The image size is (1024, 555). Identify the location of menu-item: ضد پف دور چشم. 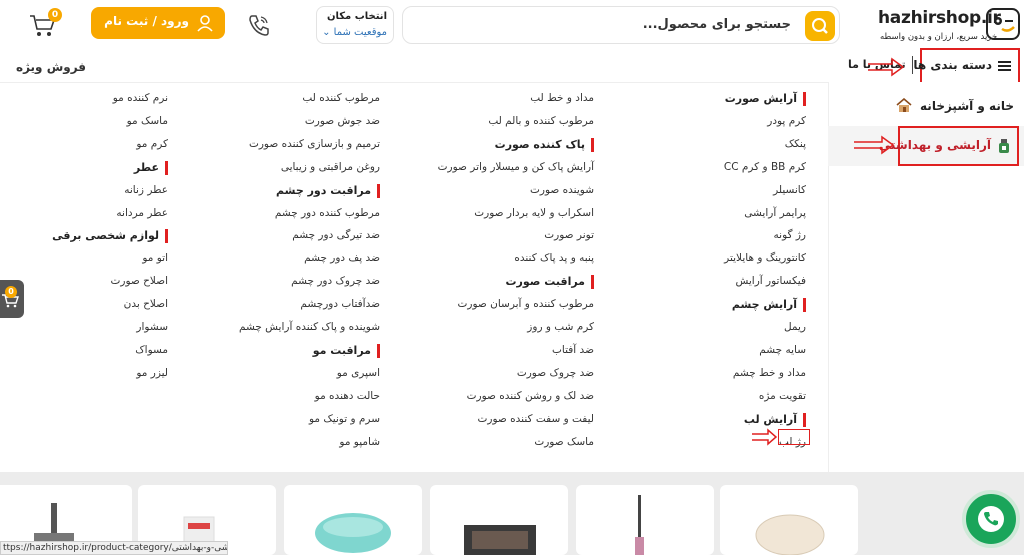
(342, 258).